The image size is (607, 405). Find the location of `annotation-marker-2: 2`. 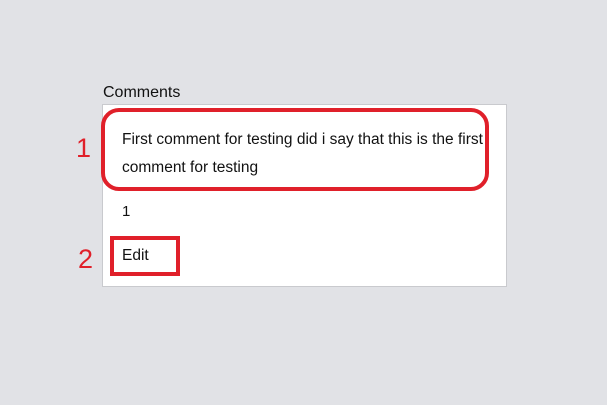

annotation-marker-2: 2 is located at coordinates (86, 259).